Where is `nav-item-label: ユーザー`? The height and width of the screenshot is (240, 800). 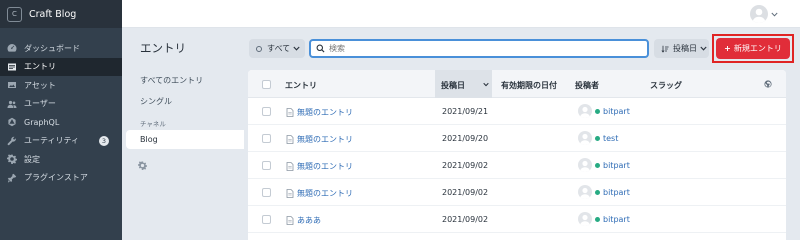
nav-item-label: ユーザー is located at coordinates (40, 104).